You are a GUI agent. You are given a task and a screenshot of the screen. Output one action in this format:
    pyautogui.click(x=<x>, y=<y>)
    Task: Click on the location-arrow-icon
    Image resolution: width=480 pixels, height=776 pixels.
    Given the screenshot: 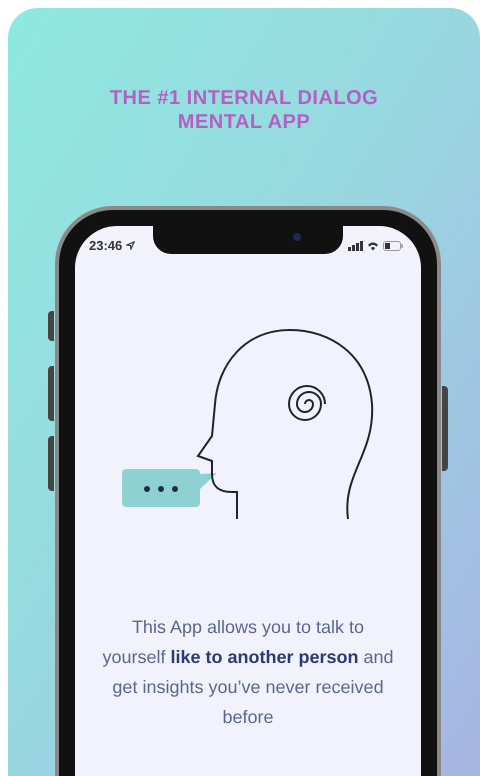 What is the action you would take?
    pyautogui.click(x=131, y=245)
    